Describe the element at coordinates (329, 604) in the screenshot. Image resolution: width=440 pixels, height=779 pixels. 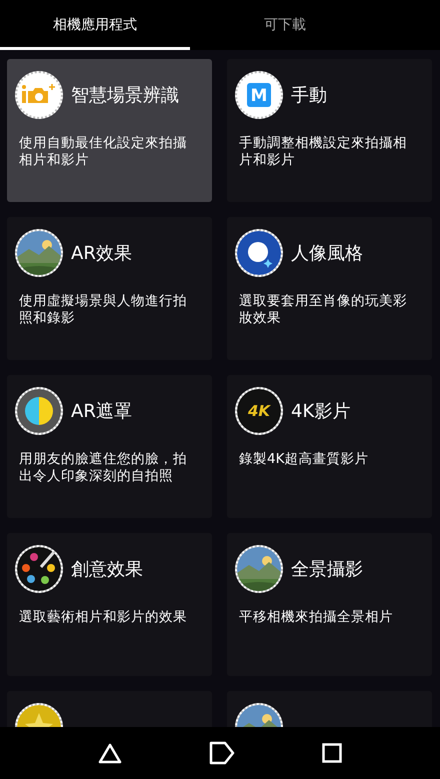
I see `app-card: 全景攝影 平移相機來拍攝全景相片` at that location.